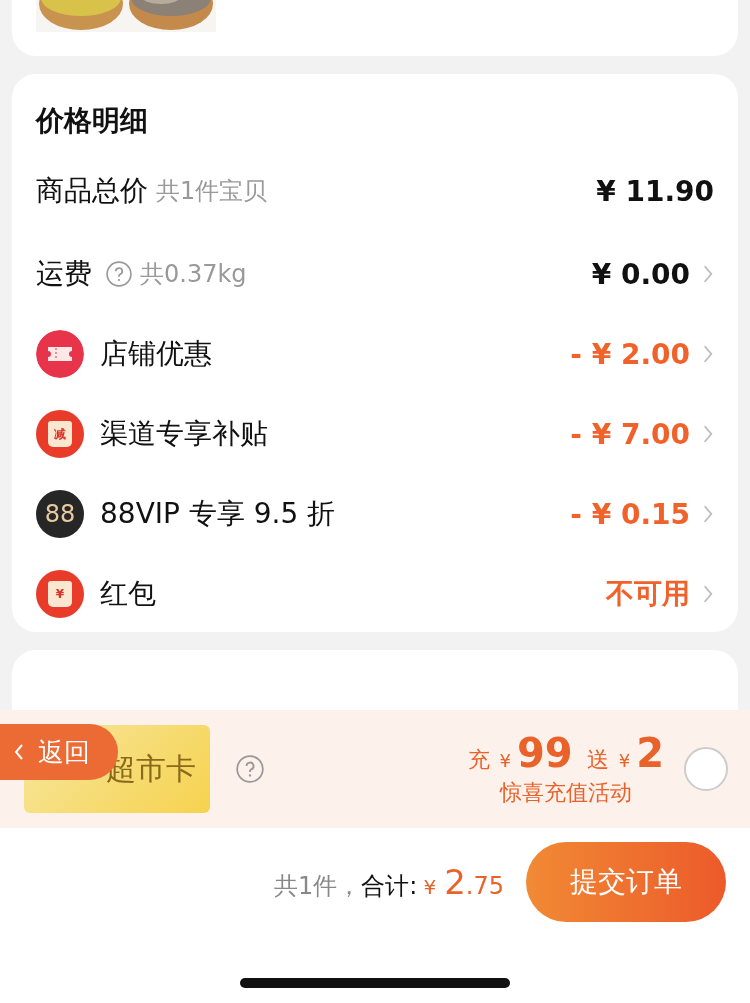 The image size is (750, 1003). I want to click on total-amount: 2, so click(455, 882).